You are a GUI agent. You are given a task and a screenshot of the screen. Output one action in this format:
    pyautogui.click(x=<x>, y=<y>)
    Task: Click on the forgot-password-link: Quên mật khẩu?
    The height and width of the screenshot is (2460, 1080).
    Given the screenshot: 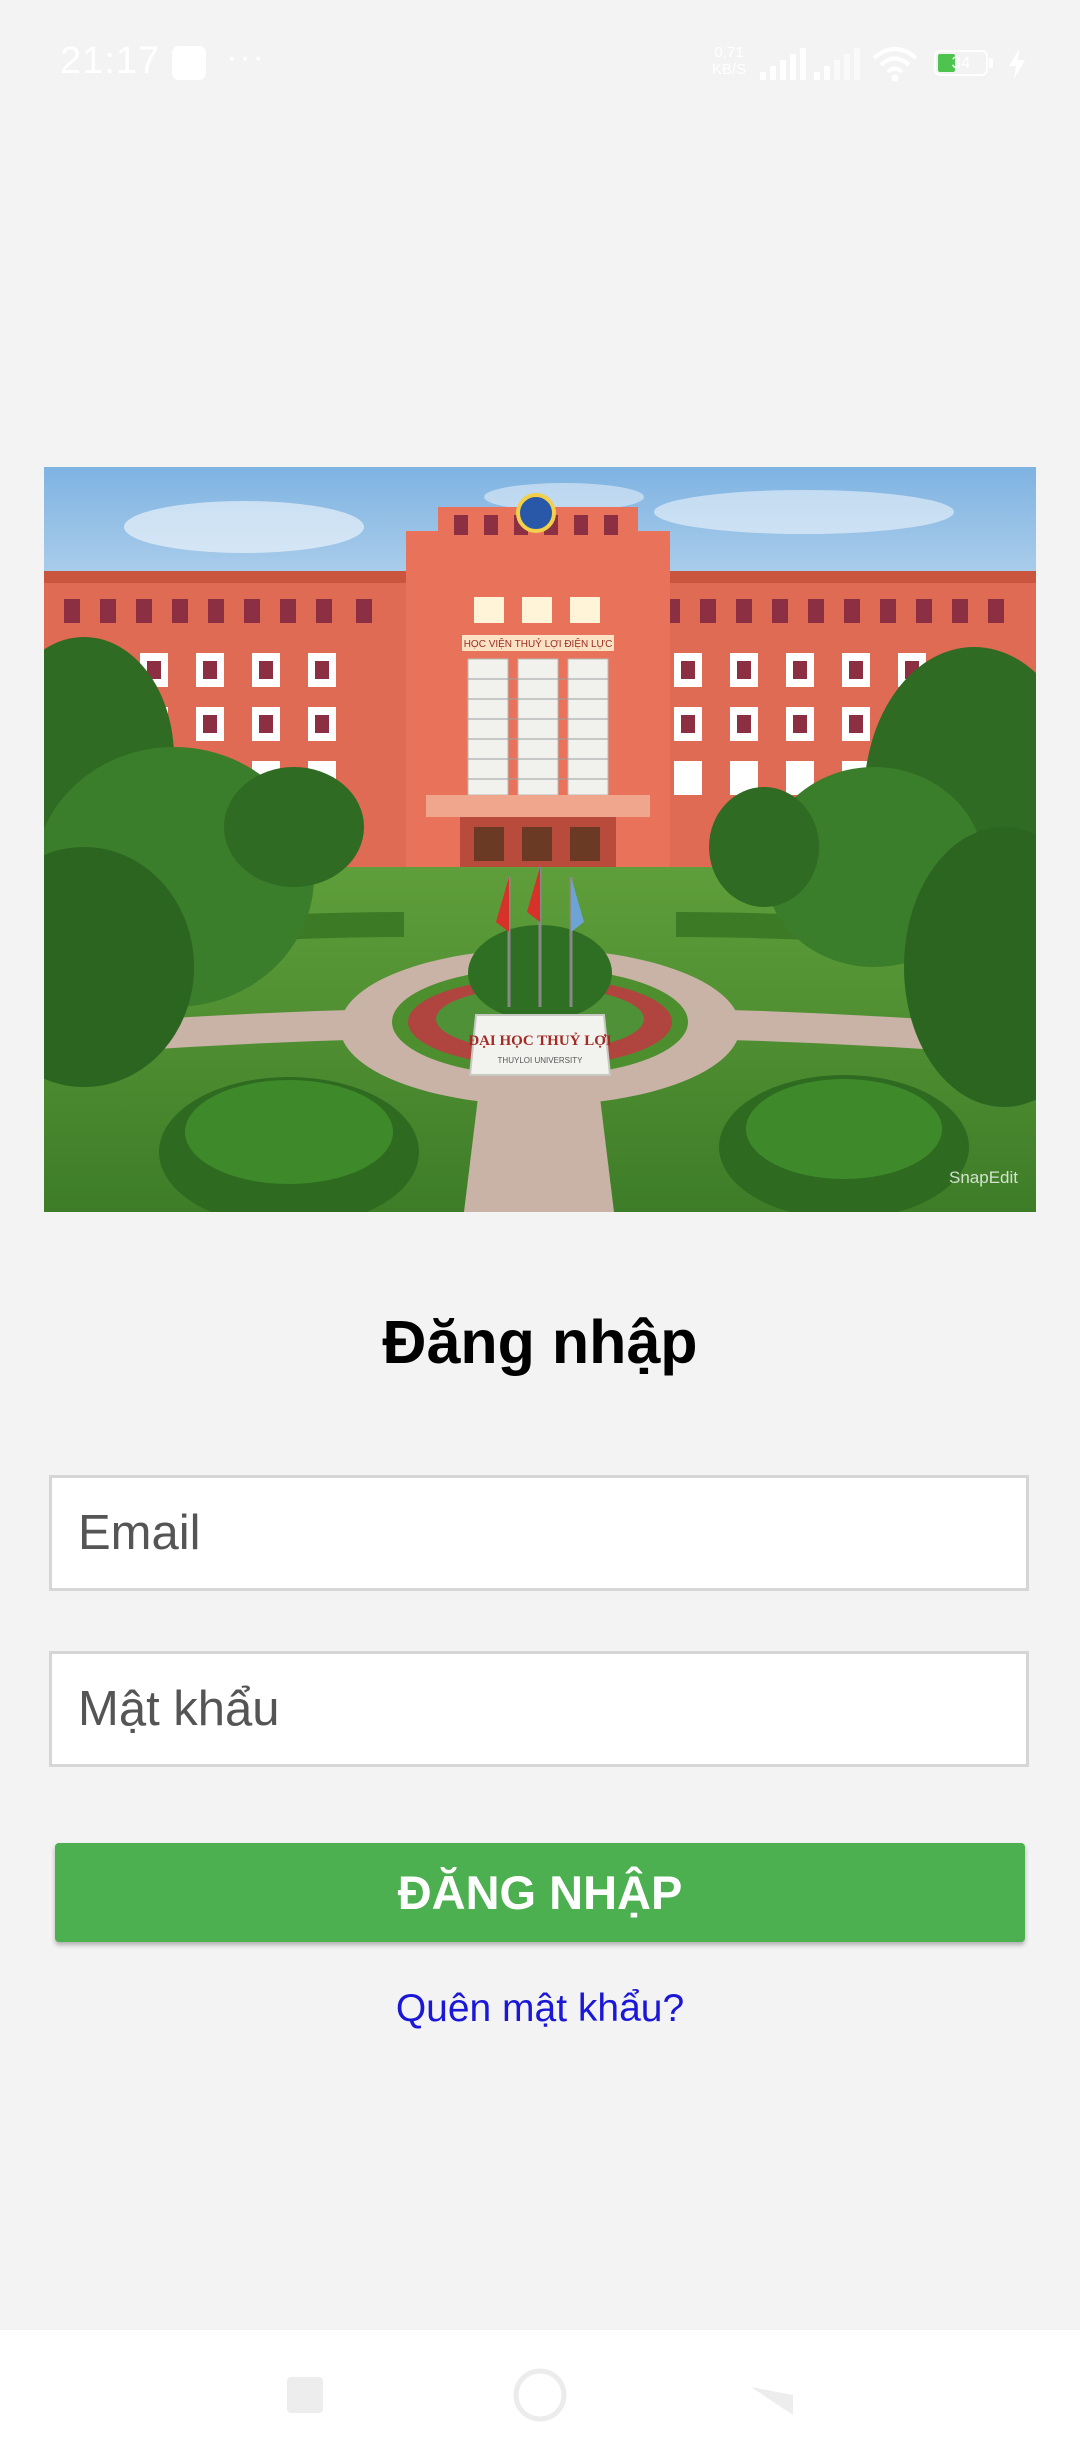 What is the action you would take?
    pyautogui.click(x=540, y=2009)
    